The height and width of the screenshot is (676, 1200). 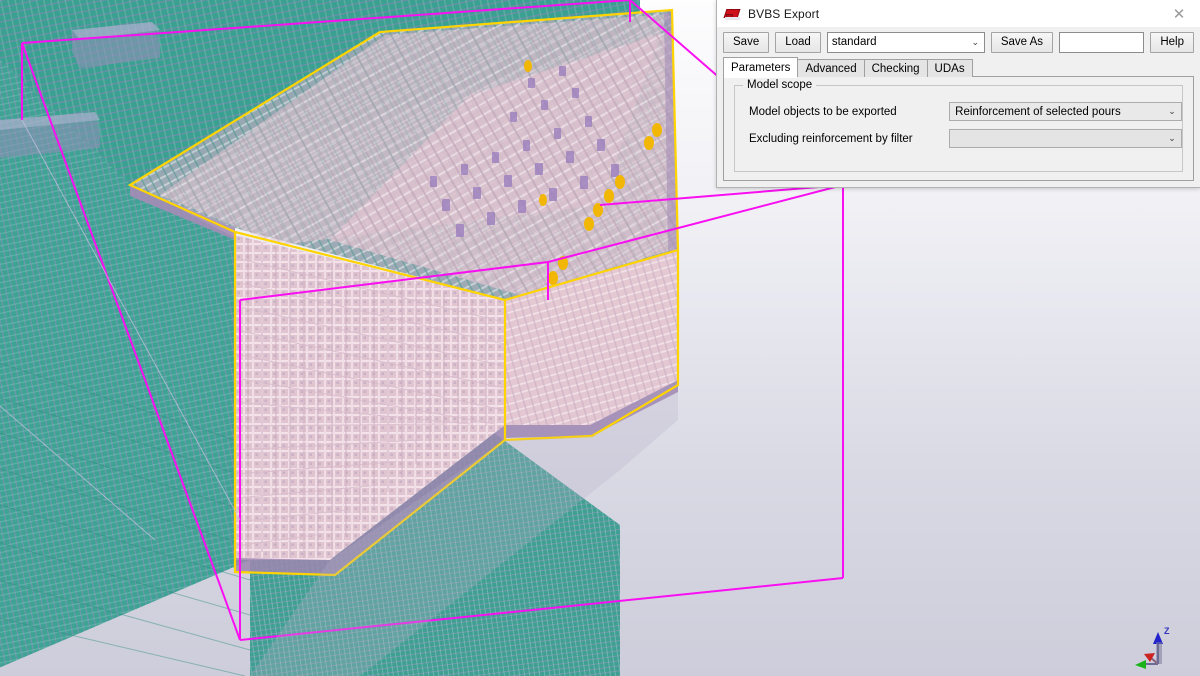 What do you see at coordinates (780, 85) in the screenshot?
I see `model-scope-title: Model scope` at bounding box center [780, 85].